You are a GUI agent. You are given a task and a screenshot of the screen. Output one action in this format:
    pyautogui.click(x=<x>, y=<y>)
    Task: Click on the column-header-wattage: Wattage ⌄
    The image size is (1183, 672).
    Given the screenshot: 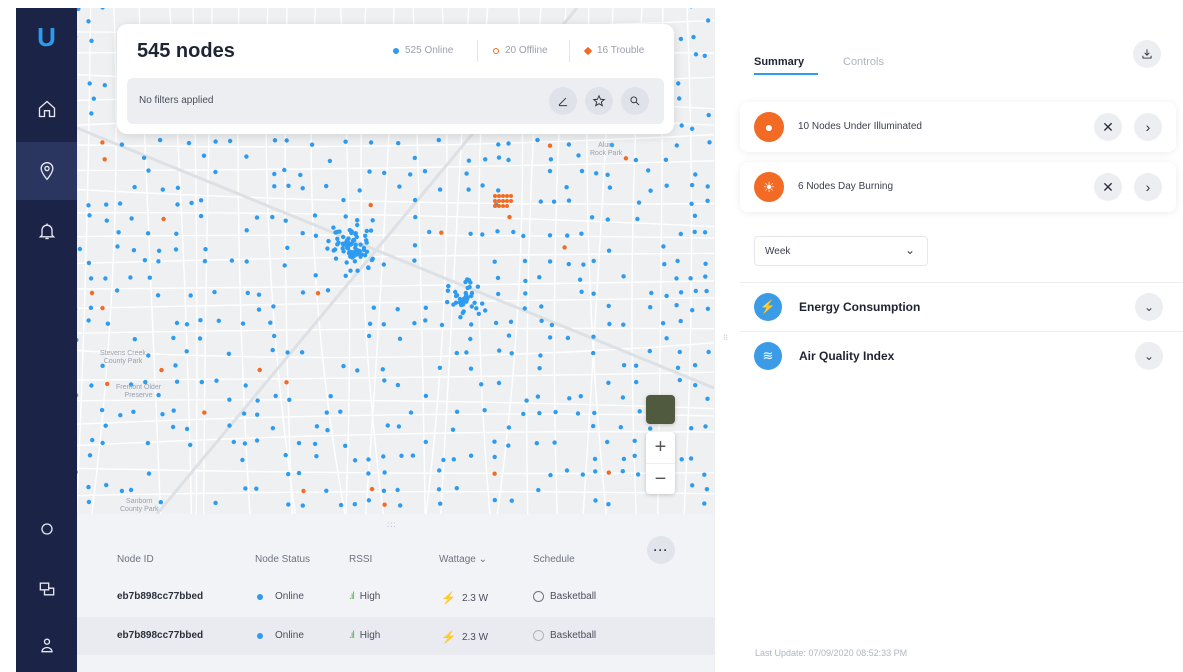 What is the action you would take?
    pyautogui.click(x=463, y=559)
    